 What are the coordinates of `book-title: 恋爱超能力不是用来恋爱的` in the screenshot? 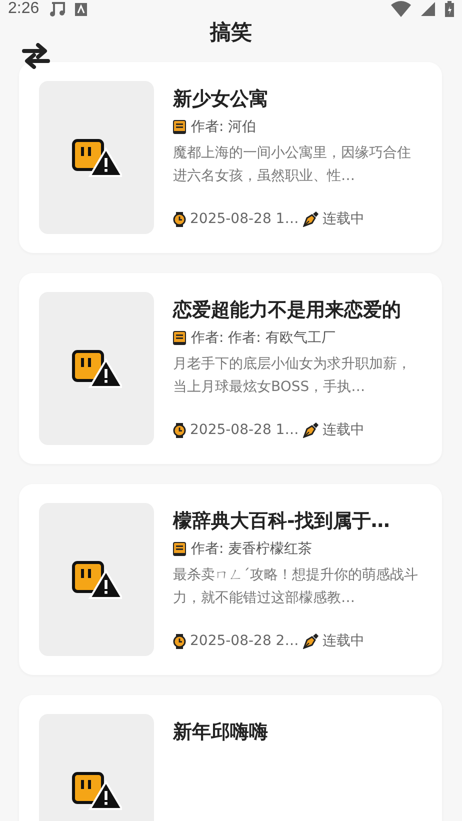 It's located at (287, 310).